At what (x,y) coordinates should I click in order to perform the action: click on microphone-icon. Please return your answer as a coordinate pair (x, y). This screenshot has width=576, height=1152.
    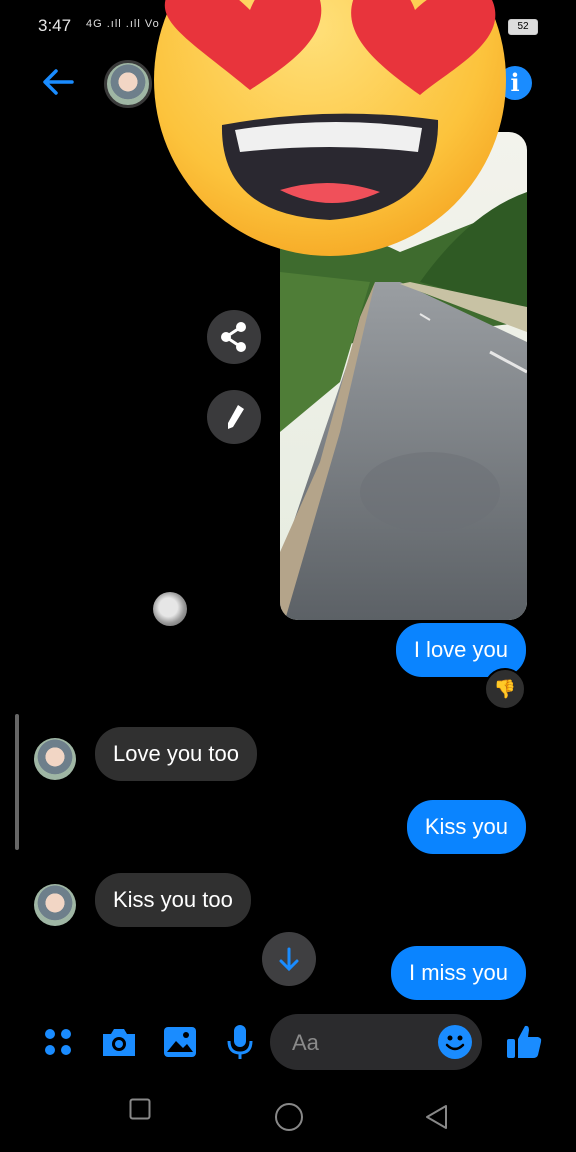
    Looking at the image, I should click on (240, 1042).